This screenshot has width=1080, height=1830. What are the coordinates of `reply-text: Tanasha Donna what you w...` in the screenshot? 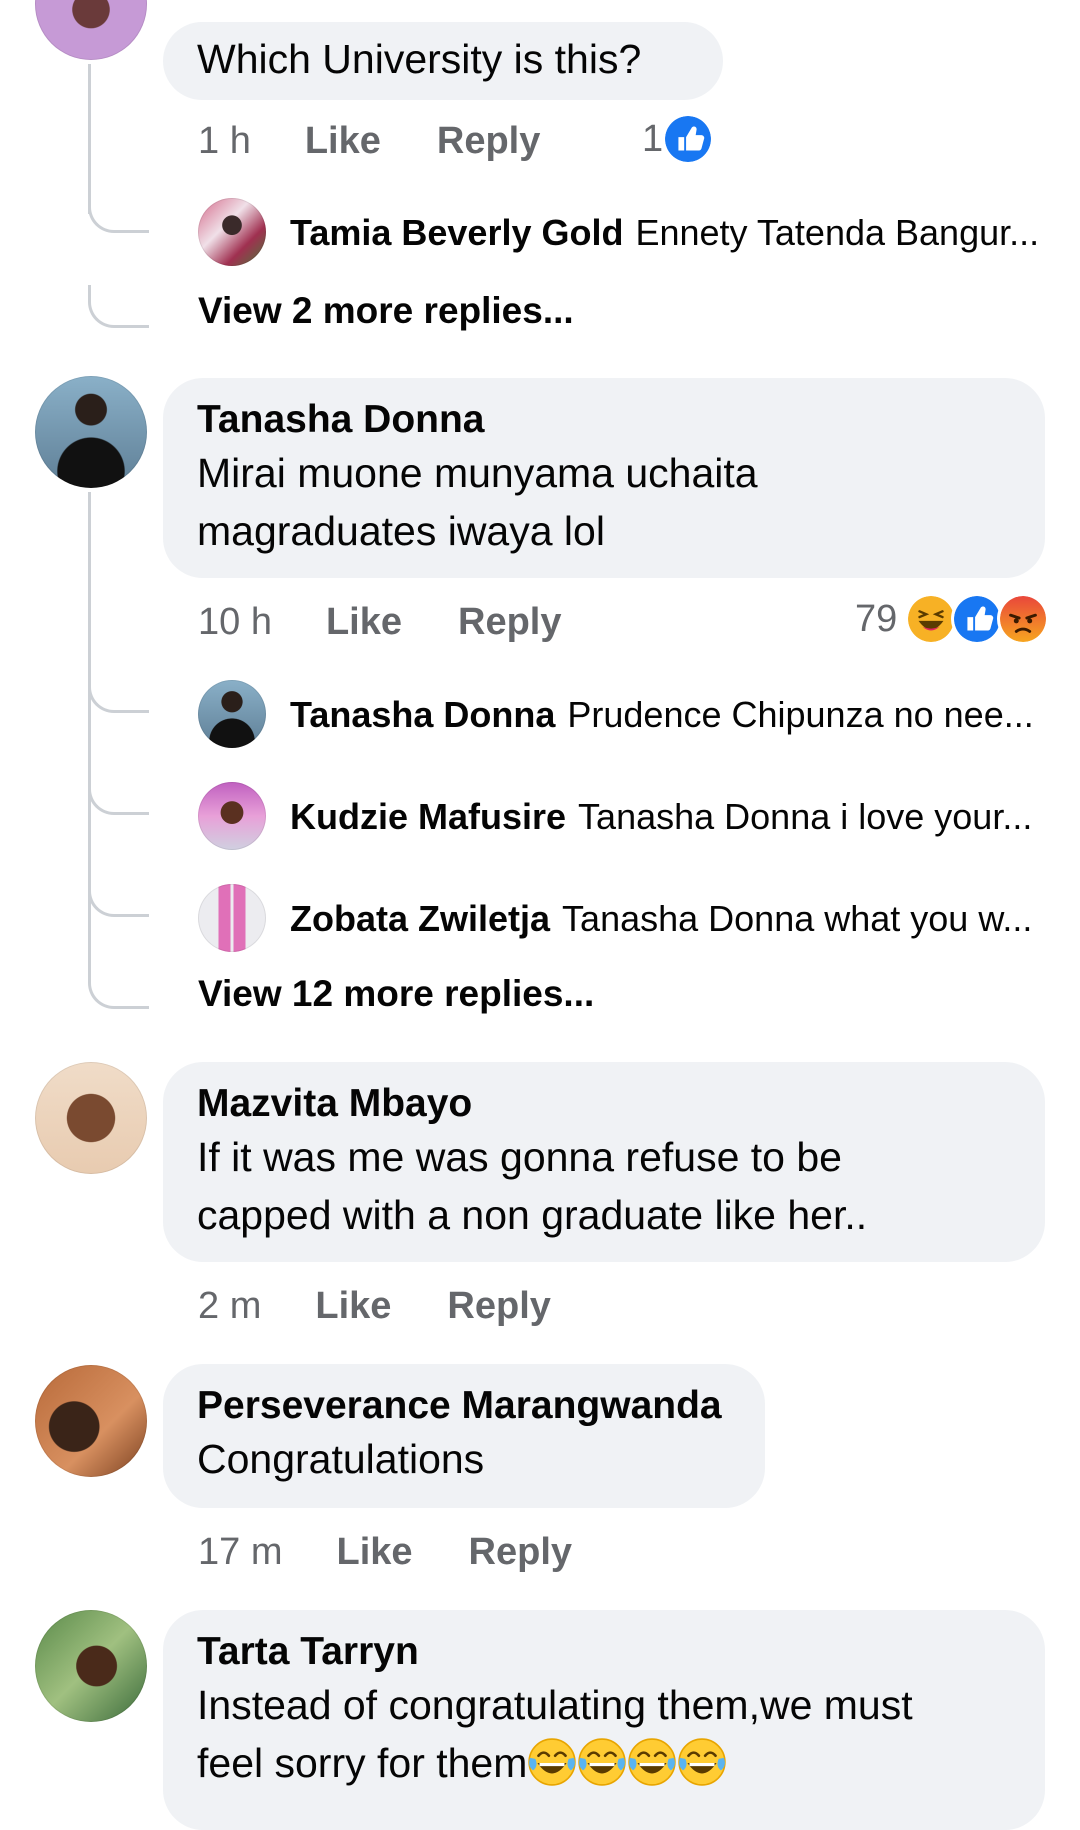 It's located at (797, 918).